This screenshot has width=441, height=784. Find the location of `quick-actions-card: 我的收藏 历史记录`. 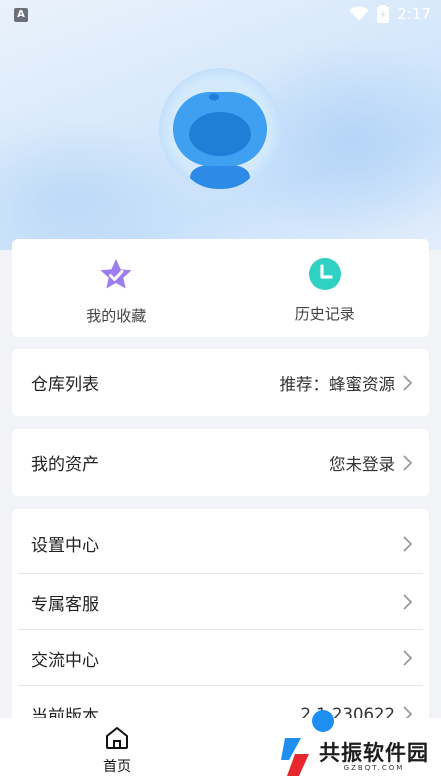

quick-actions-card: 我的收藏 历史记录 is located at coordinates (220, 288).